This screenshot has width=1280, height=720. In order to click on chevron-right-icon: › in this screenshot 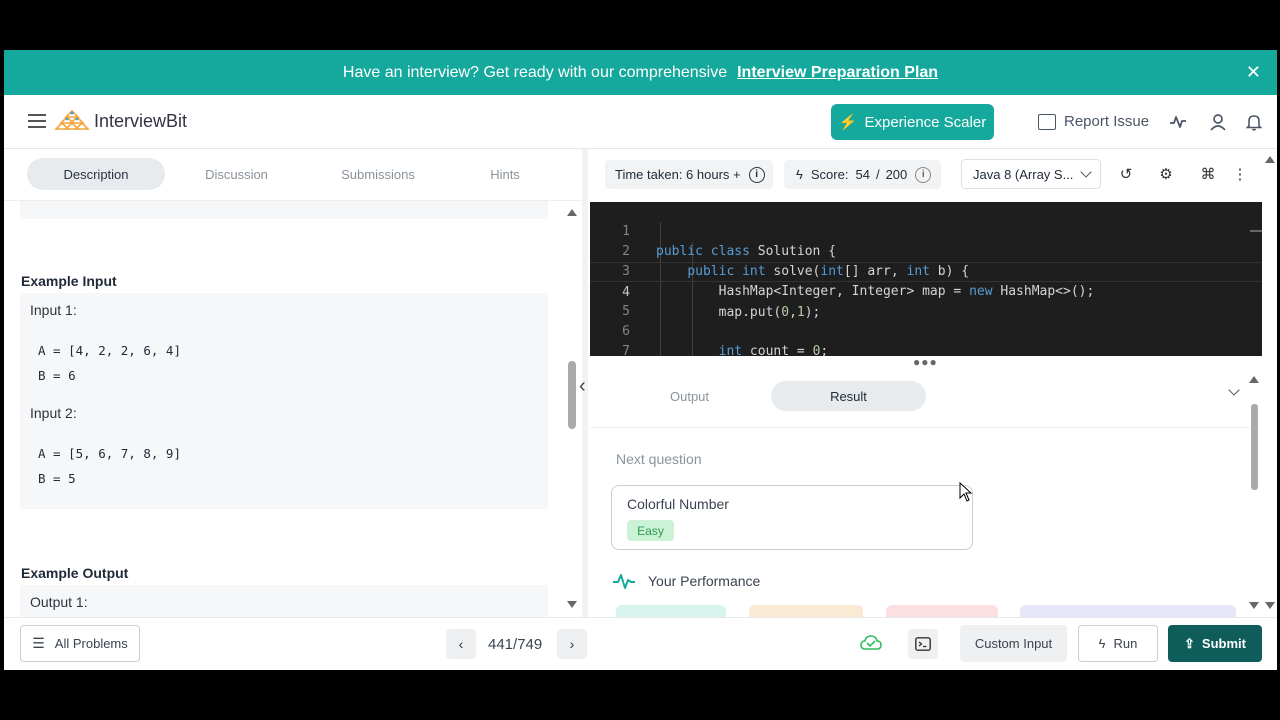, I will do `click(572, 644)`.